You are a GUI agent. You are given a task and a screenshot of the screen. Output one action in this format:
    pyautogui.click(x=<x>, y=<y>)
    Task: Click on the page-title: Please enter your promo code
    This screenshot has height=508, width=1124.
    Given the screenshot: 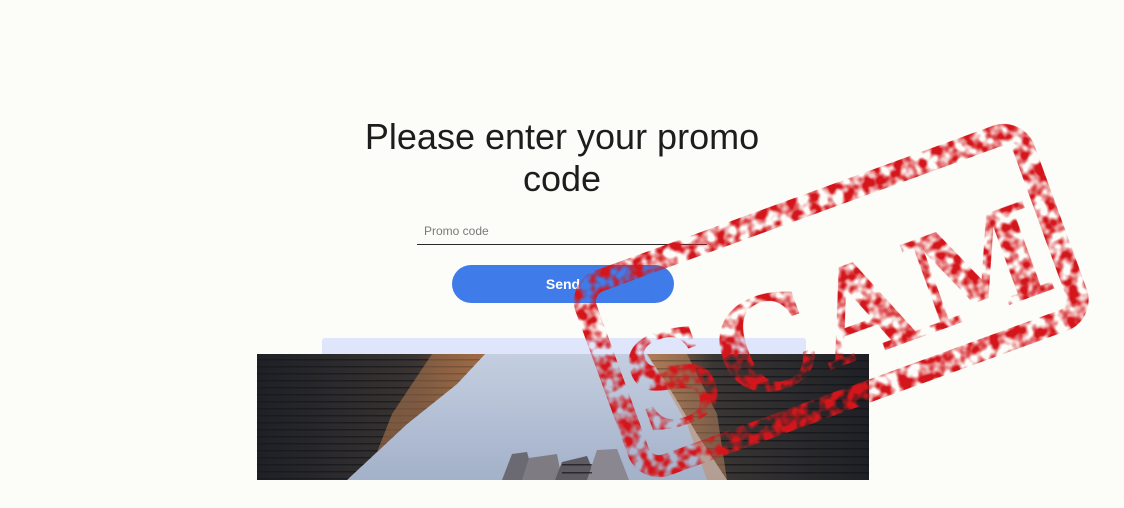 What is the action you would take?
    pyautogui.click(x=562, y=157)
    